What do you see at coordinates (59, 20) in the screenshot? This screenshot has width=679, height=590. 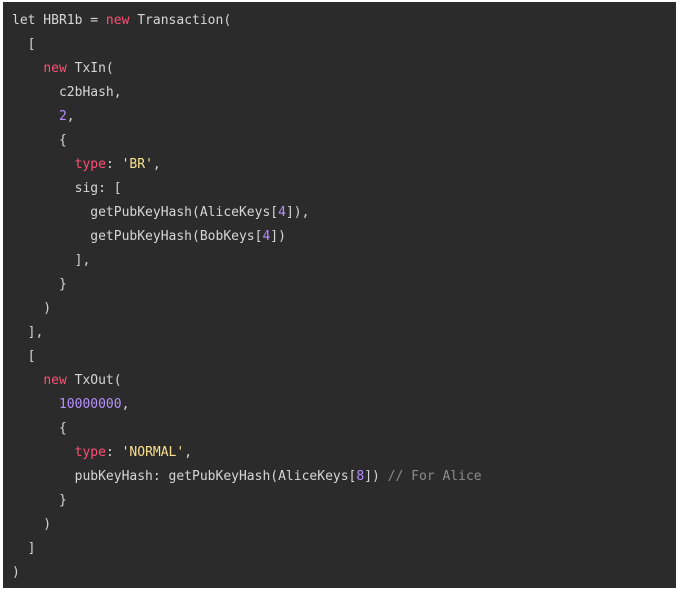 I see `code-token: let HBR1b =` at bounding box center [59, 20].